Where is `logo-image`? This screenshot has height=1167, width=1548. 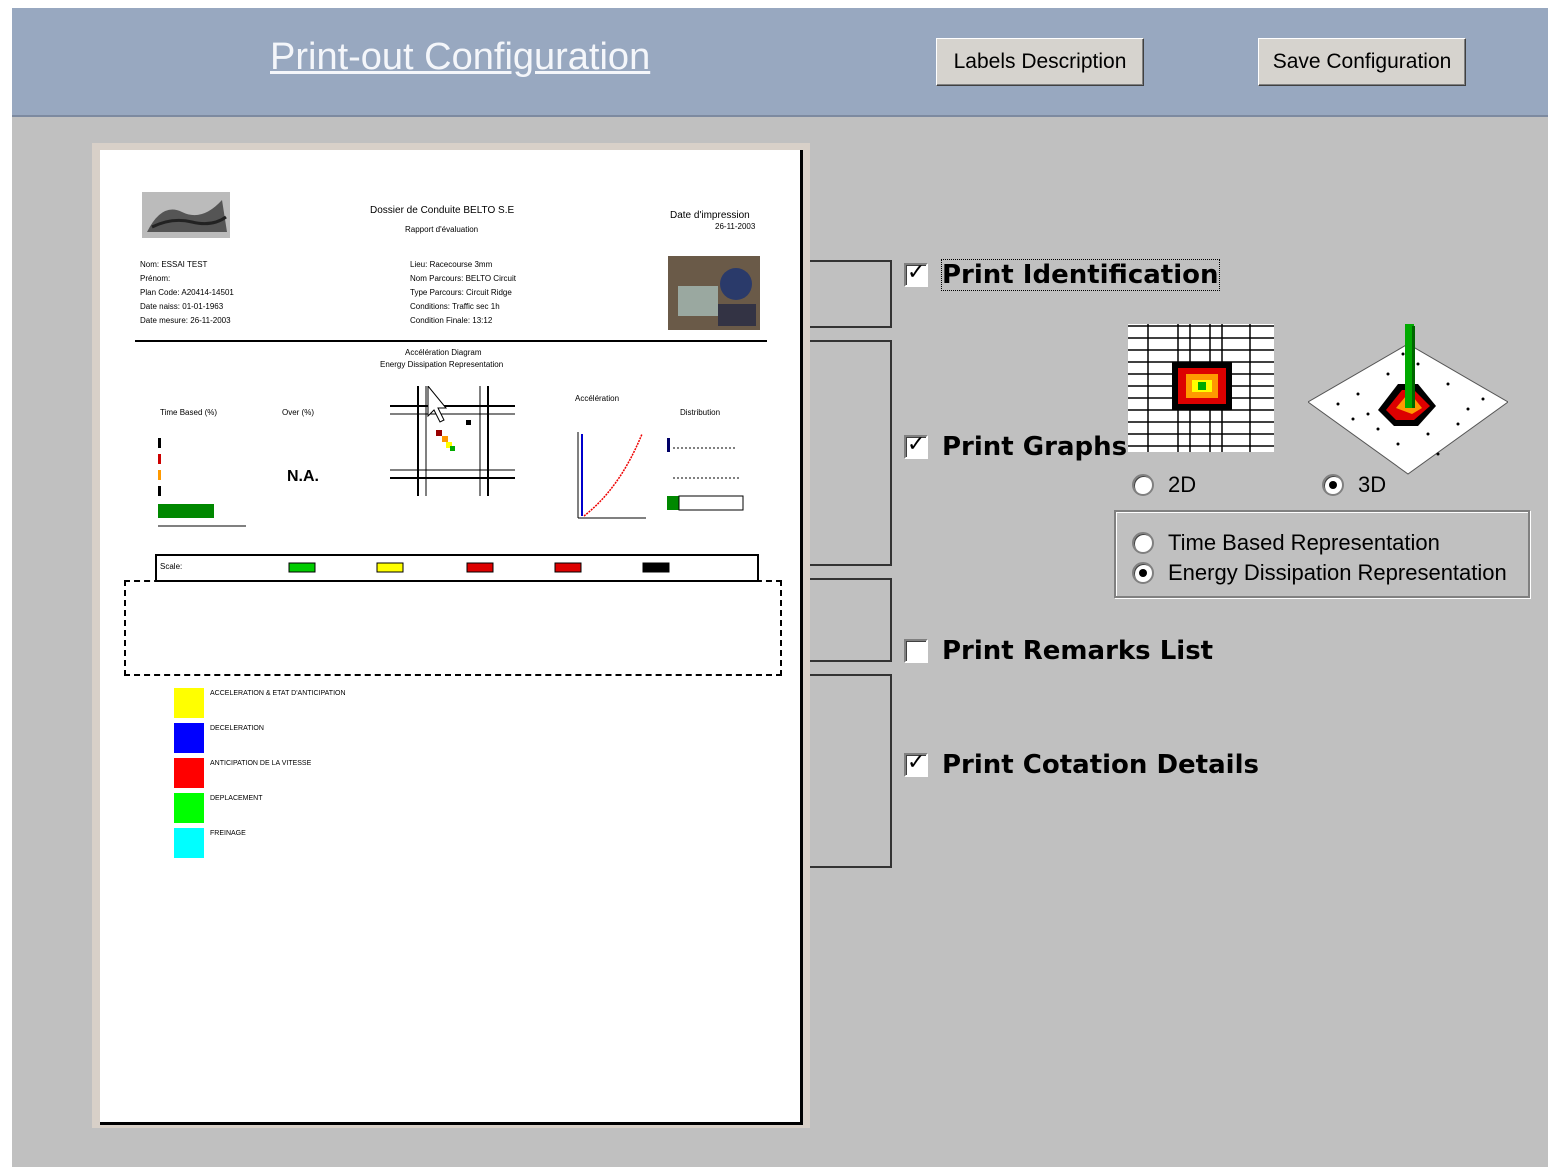
logo-image is located at coordinates (186, 215).